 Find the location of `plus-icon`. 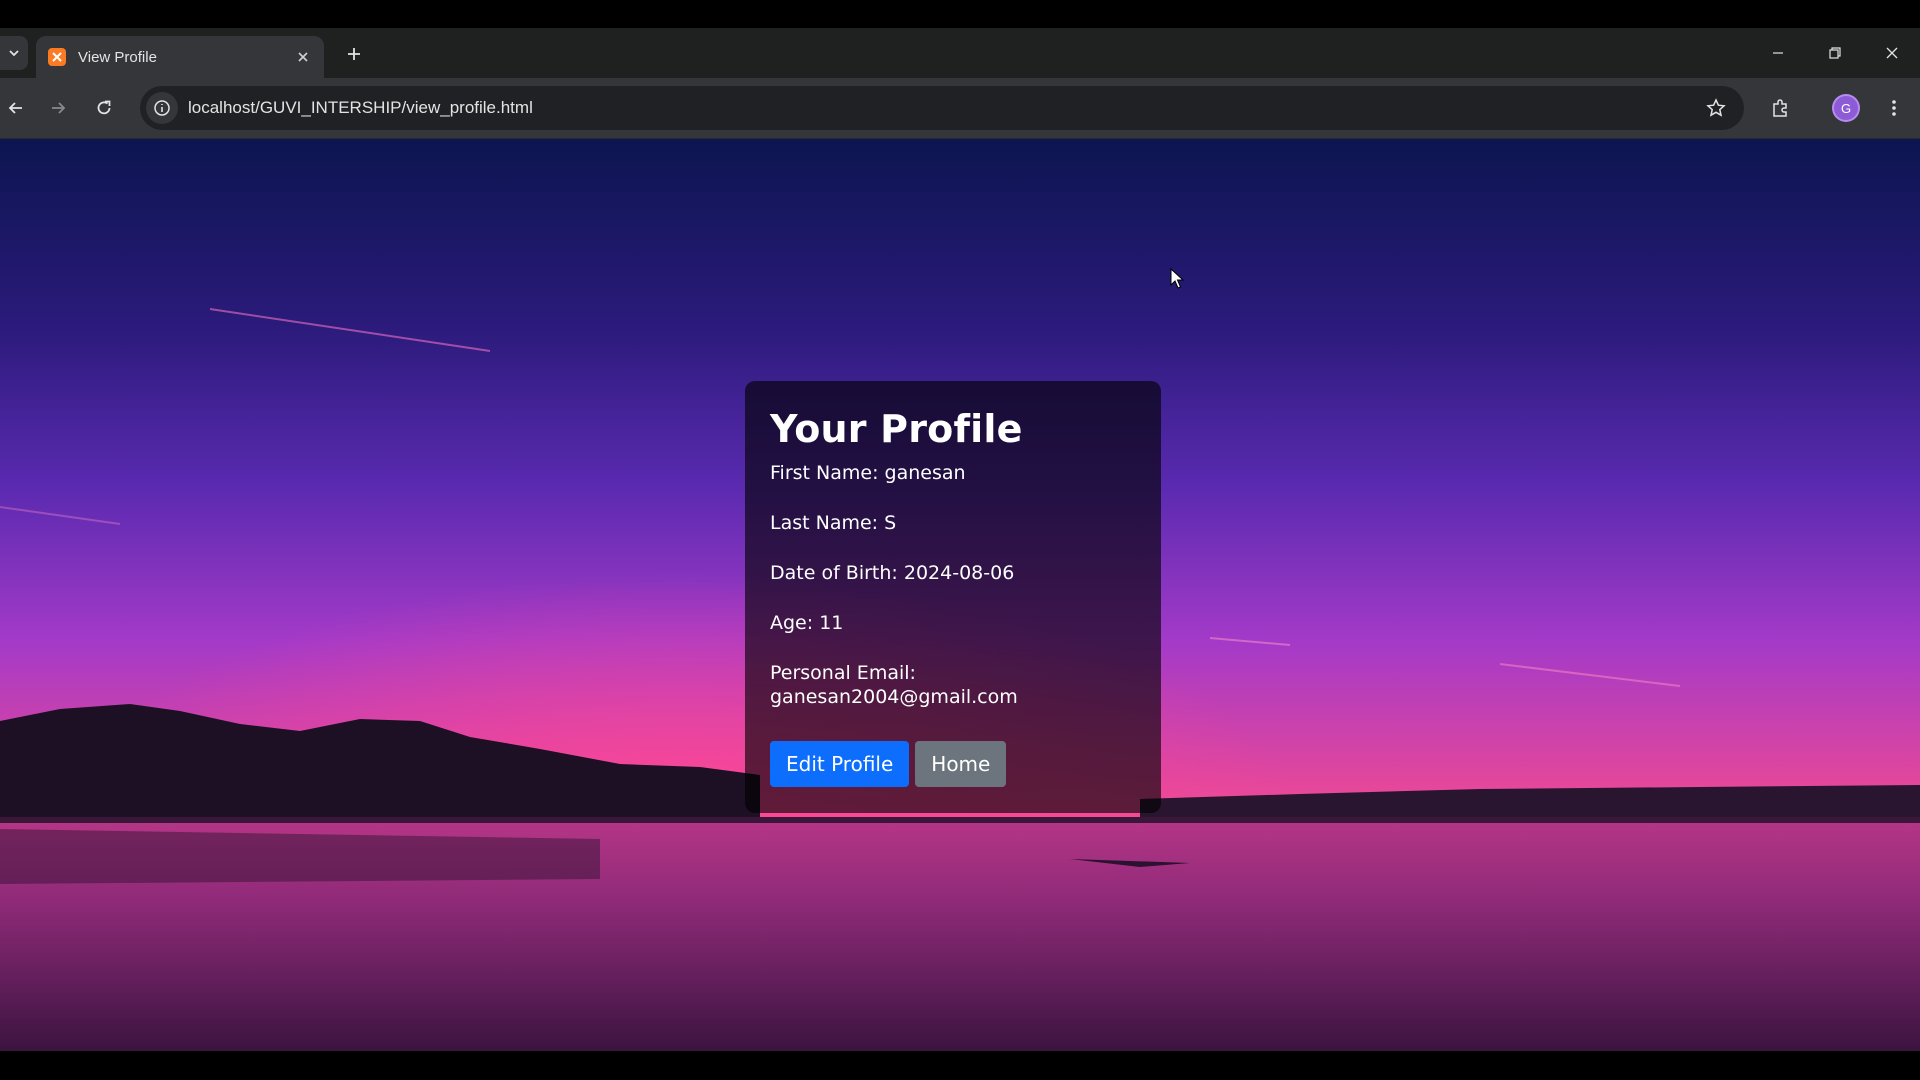

plus-icon is located at coordinates (354, 54).